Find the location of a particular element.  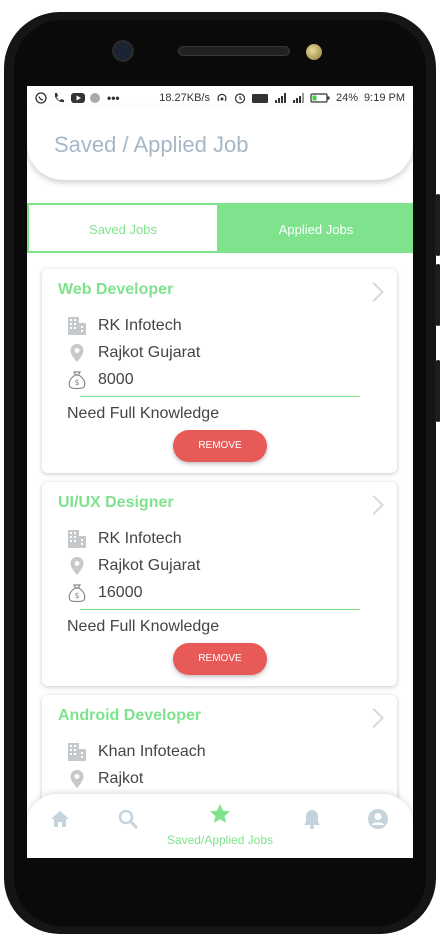

front-camera is located at coordinates (123, 51).